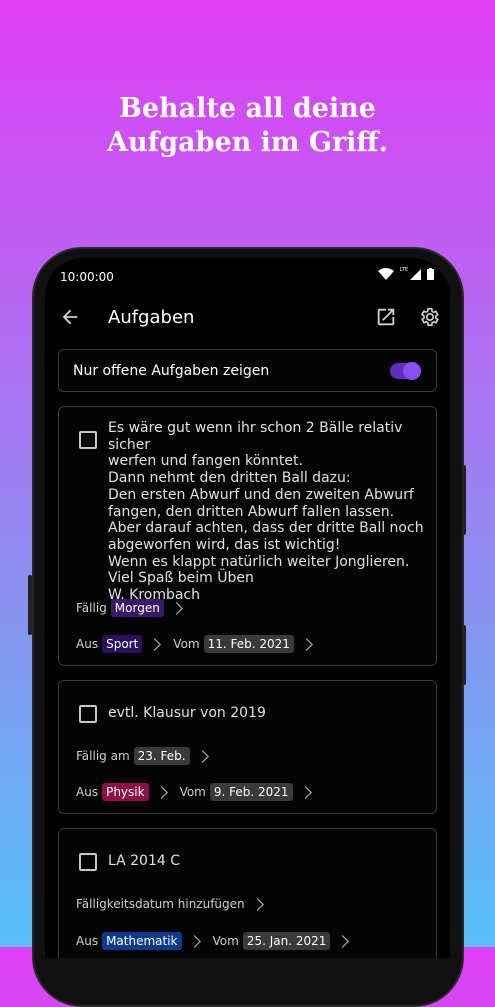 Image resolution: width=495 pixels, height=1007 pixels. Describe the element at coordinates (137, 608) in the screenshot. I see `due-chip: Morgen` at that location.